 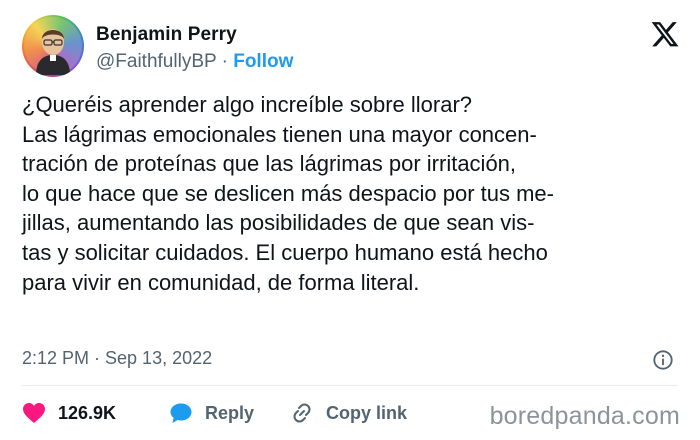 I want to click on avatar, so click(x=53, y=46).